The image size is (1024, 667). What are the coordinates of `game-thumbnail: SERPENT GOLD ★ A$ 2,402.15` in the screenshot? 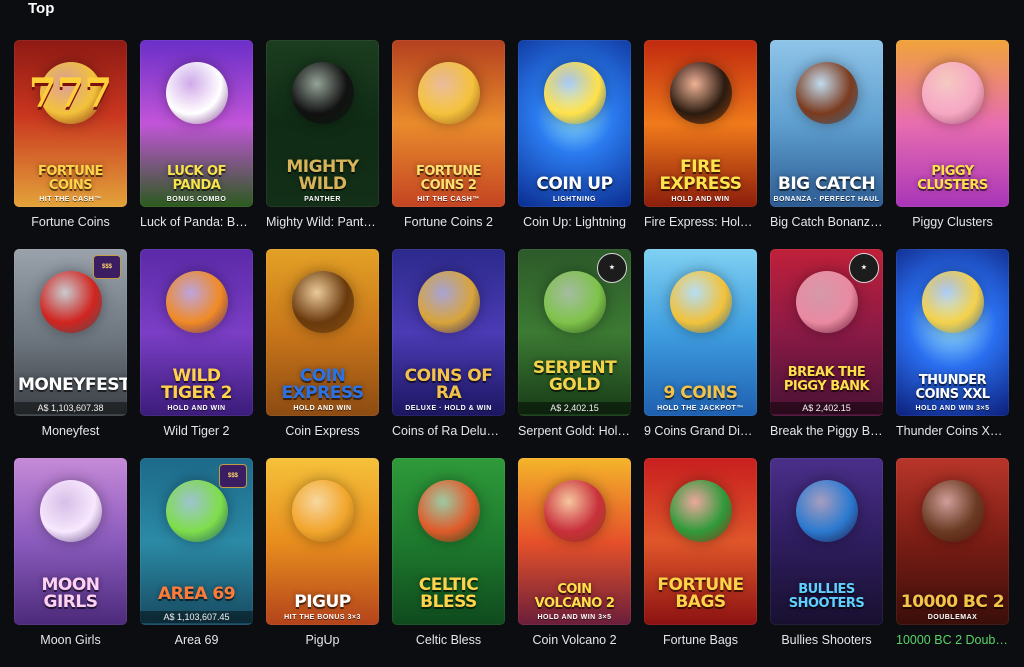 It's located at (574, 332).